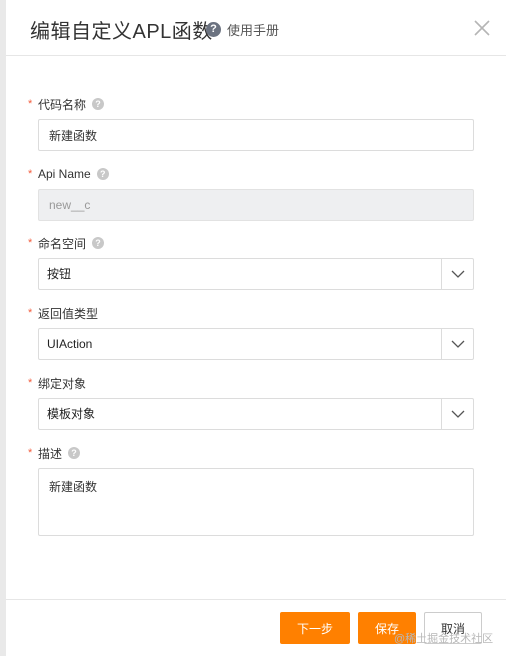 The height and width of the screenshot is (656, 506). Describe the element at coordinates (50, 453) in the screenshot. I see `description-label-text: 描述` at that location.